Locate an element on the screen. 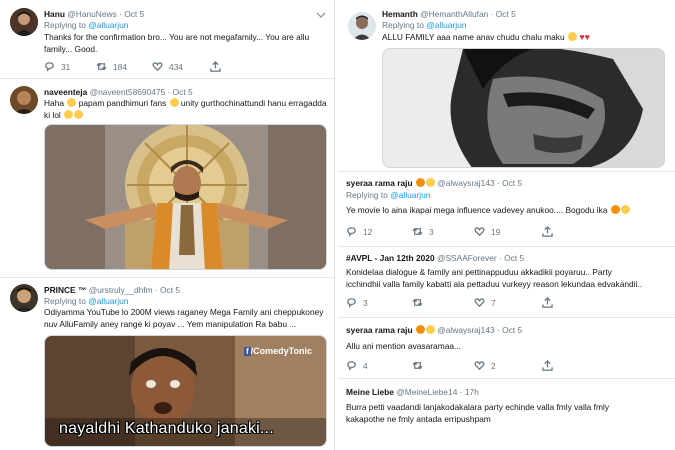  display-name: PRINCE ™ is located at coordinates (65, 290).